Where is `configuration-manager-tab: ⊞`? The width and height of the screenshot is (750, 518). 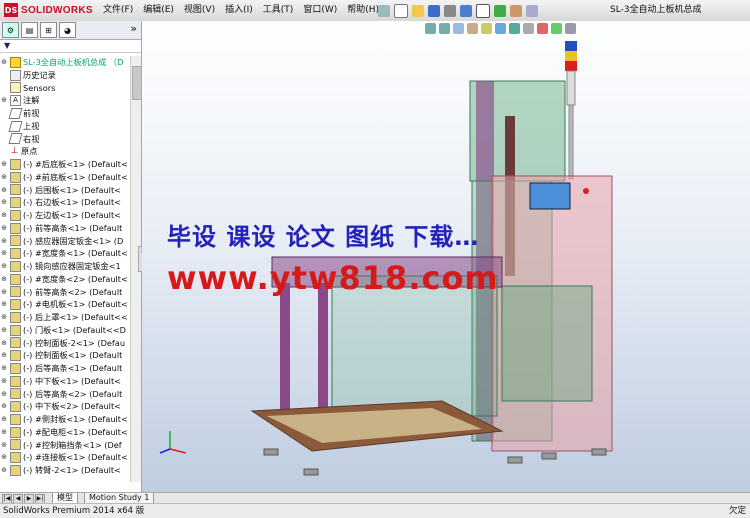
configuration-manager-tab: ⊞ is located at coordinates (48, 30).